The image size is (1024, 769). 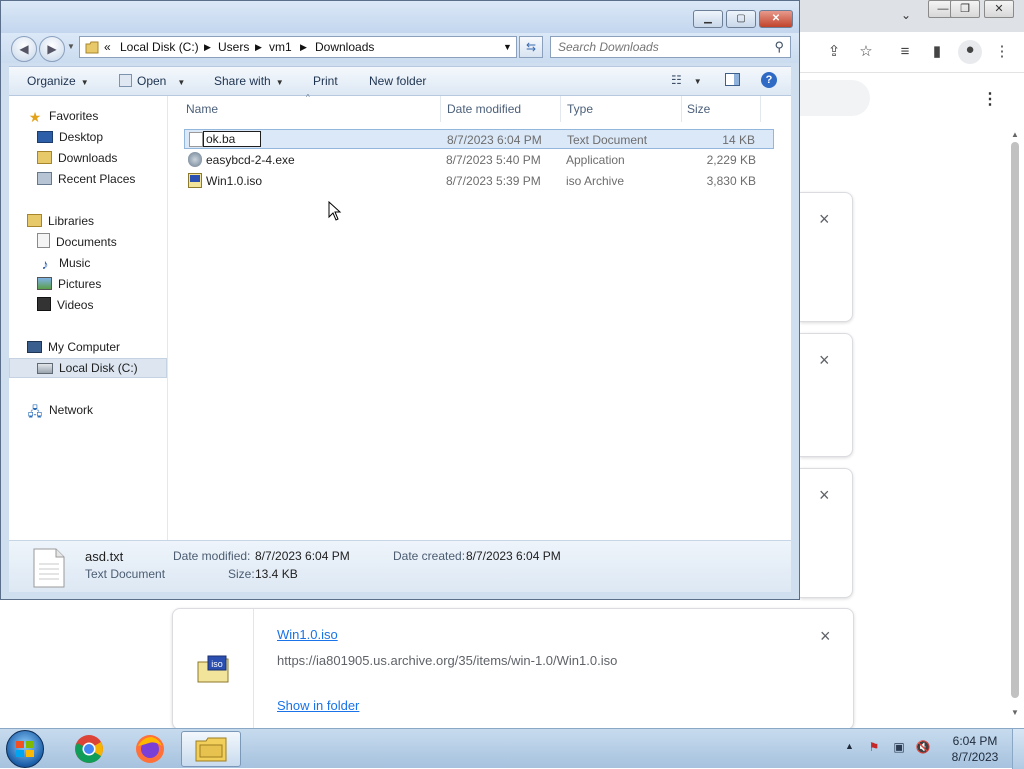 What do you see at coordinates (970, 52) in the screenshot?
I see `profile-avatar-icon: ●` at bounding box center [970, 52].